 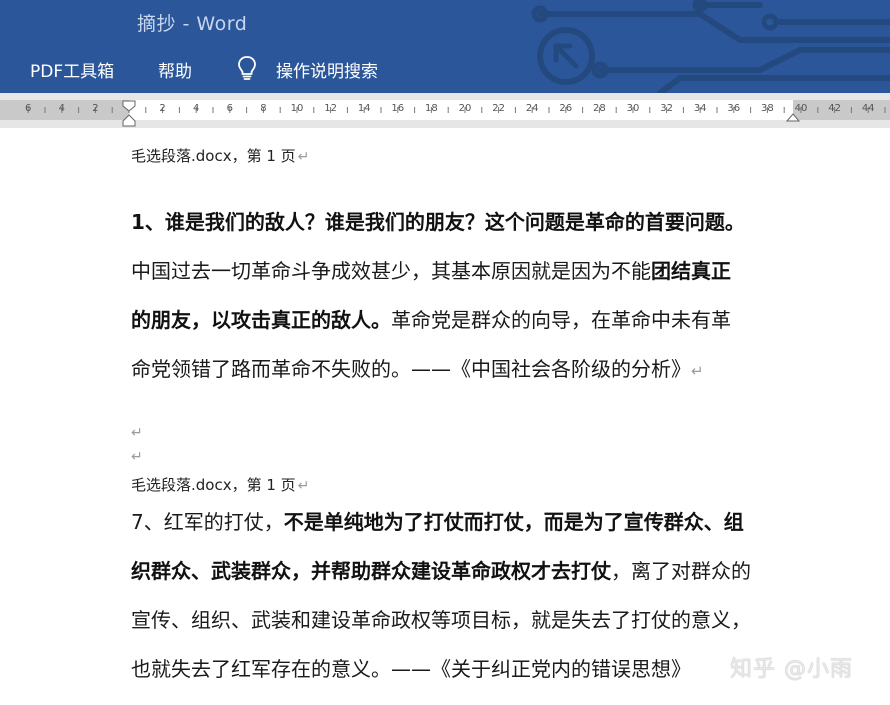 I want to click on circuit-background-decoration, so click(x=710, y=46).